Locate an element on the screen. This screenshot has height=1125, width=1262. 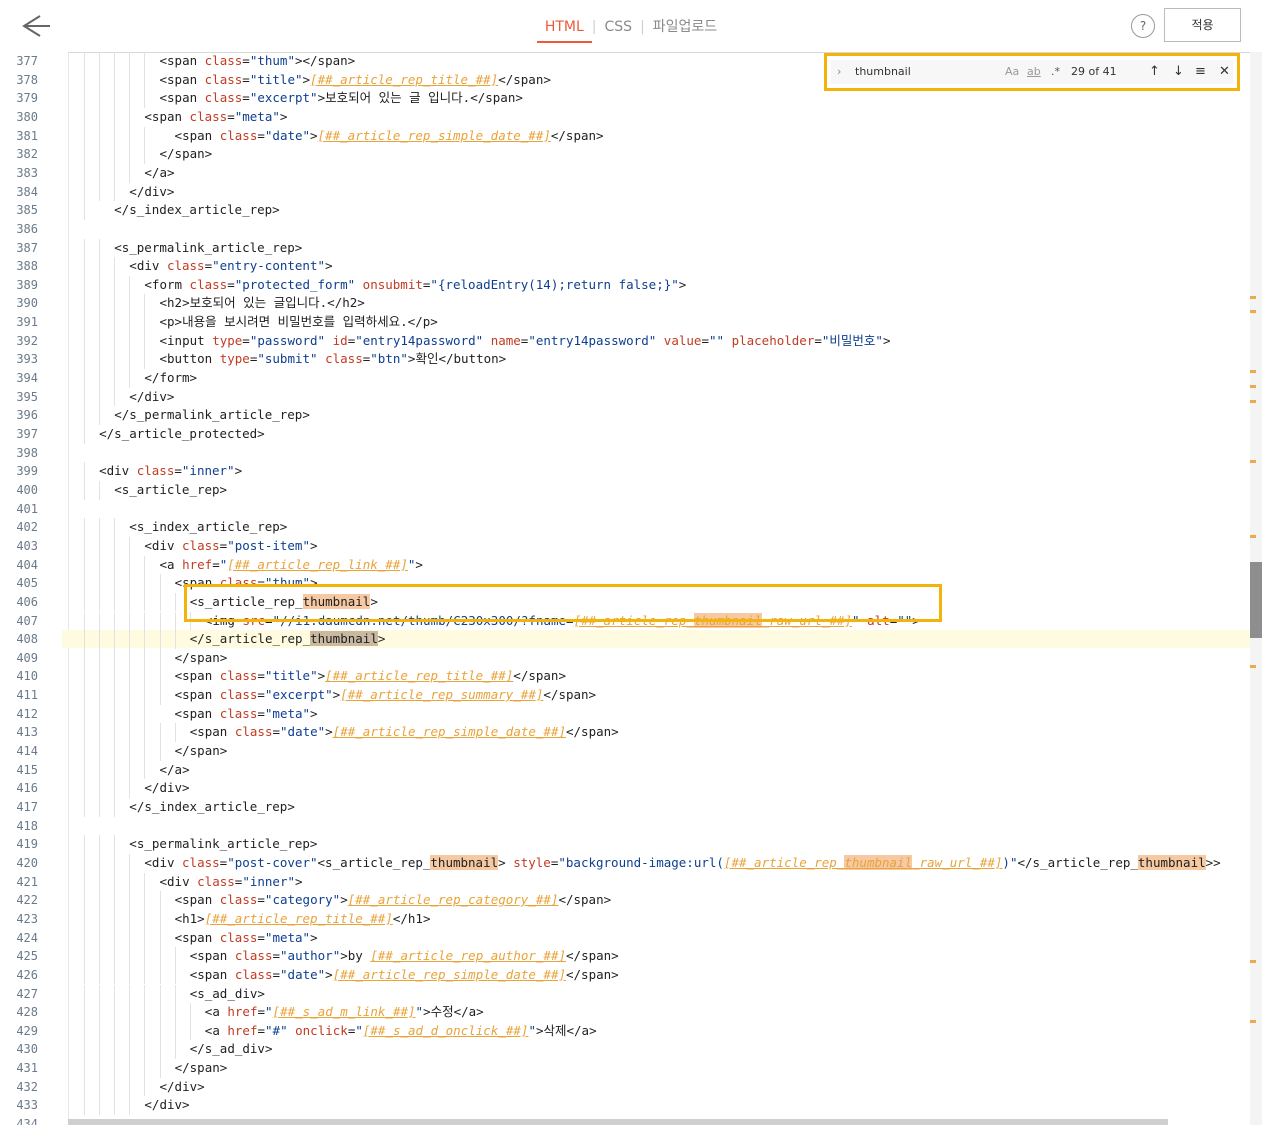
tab-file-upload: 파일업로드 is located at coordinates (685, 29).